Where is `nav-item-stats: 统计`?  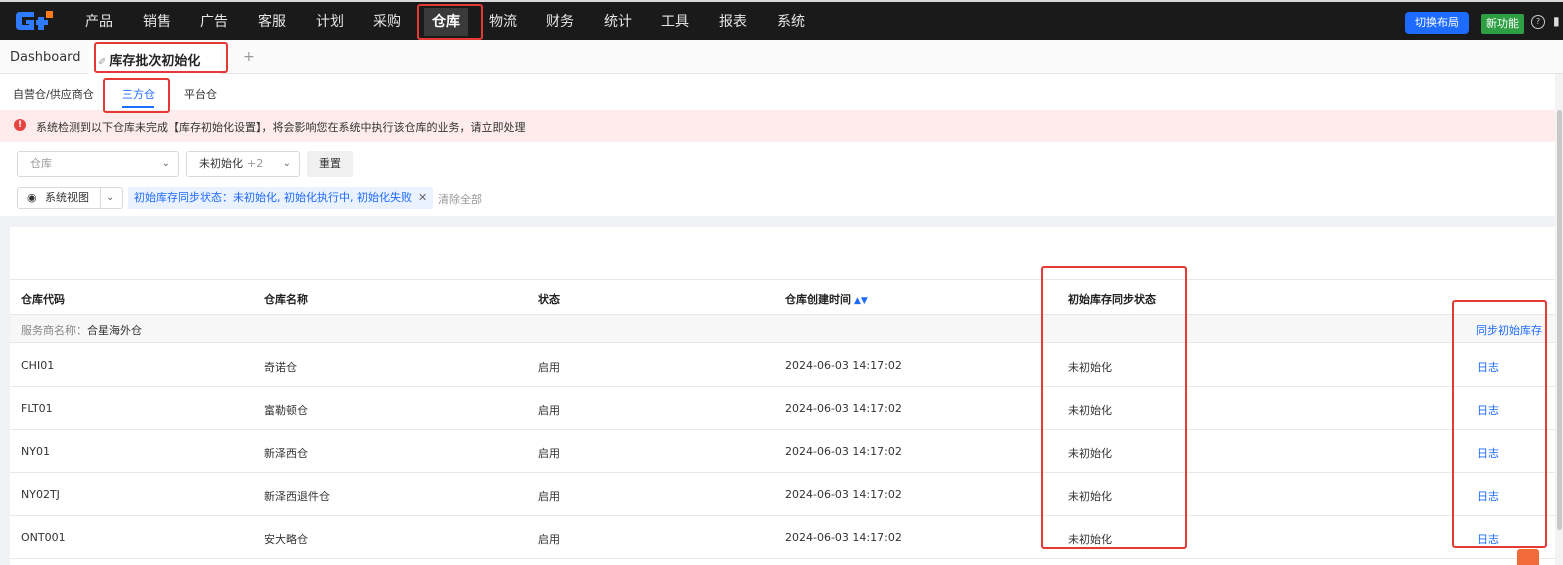
nav-item-stats: 统计 is located at coordinates (618, 22).